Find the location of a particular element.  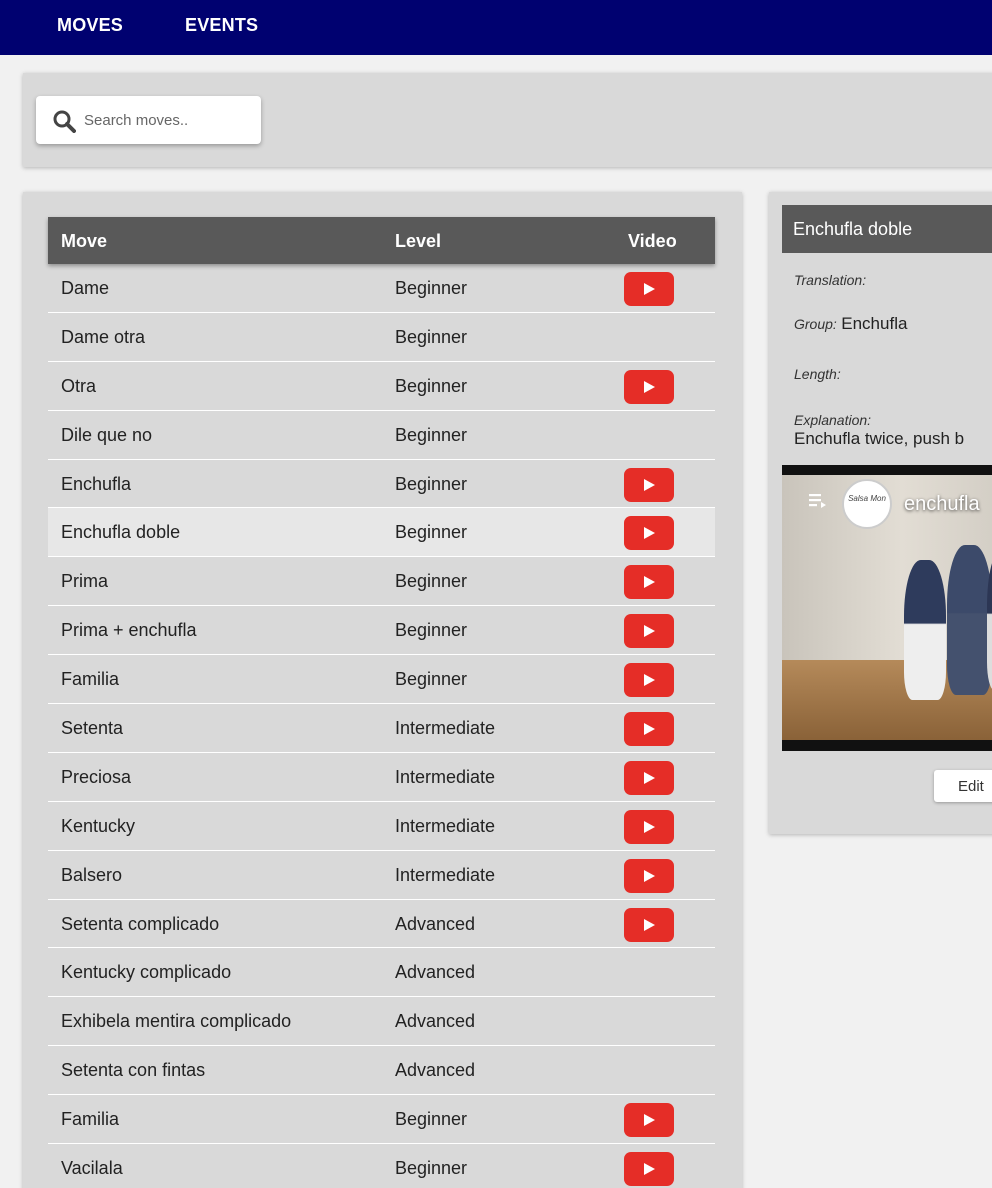

search-box is located at coordinates (148, 120).